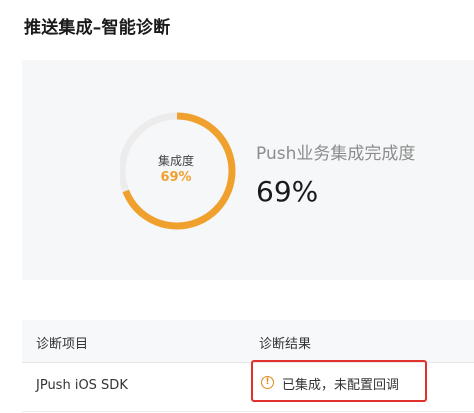  I want to click on ring-percentage: 69%, so click(176, 177).